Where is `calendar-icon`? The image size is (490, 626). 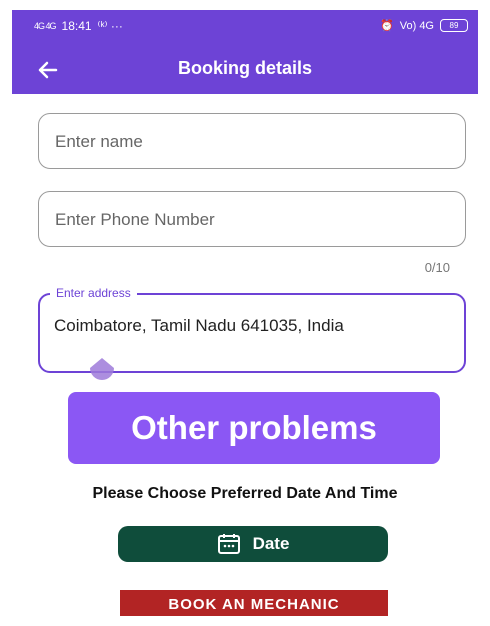 calendar-icon is located at coordinates (228, 544).